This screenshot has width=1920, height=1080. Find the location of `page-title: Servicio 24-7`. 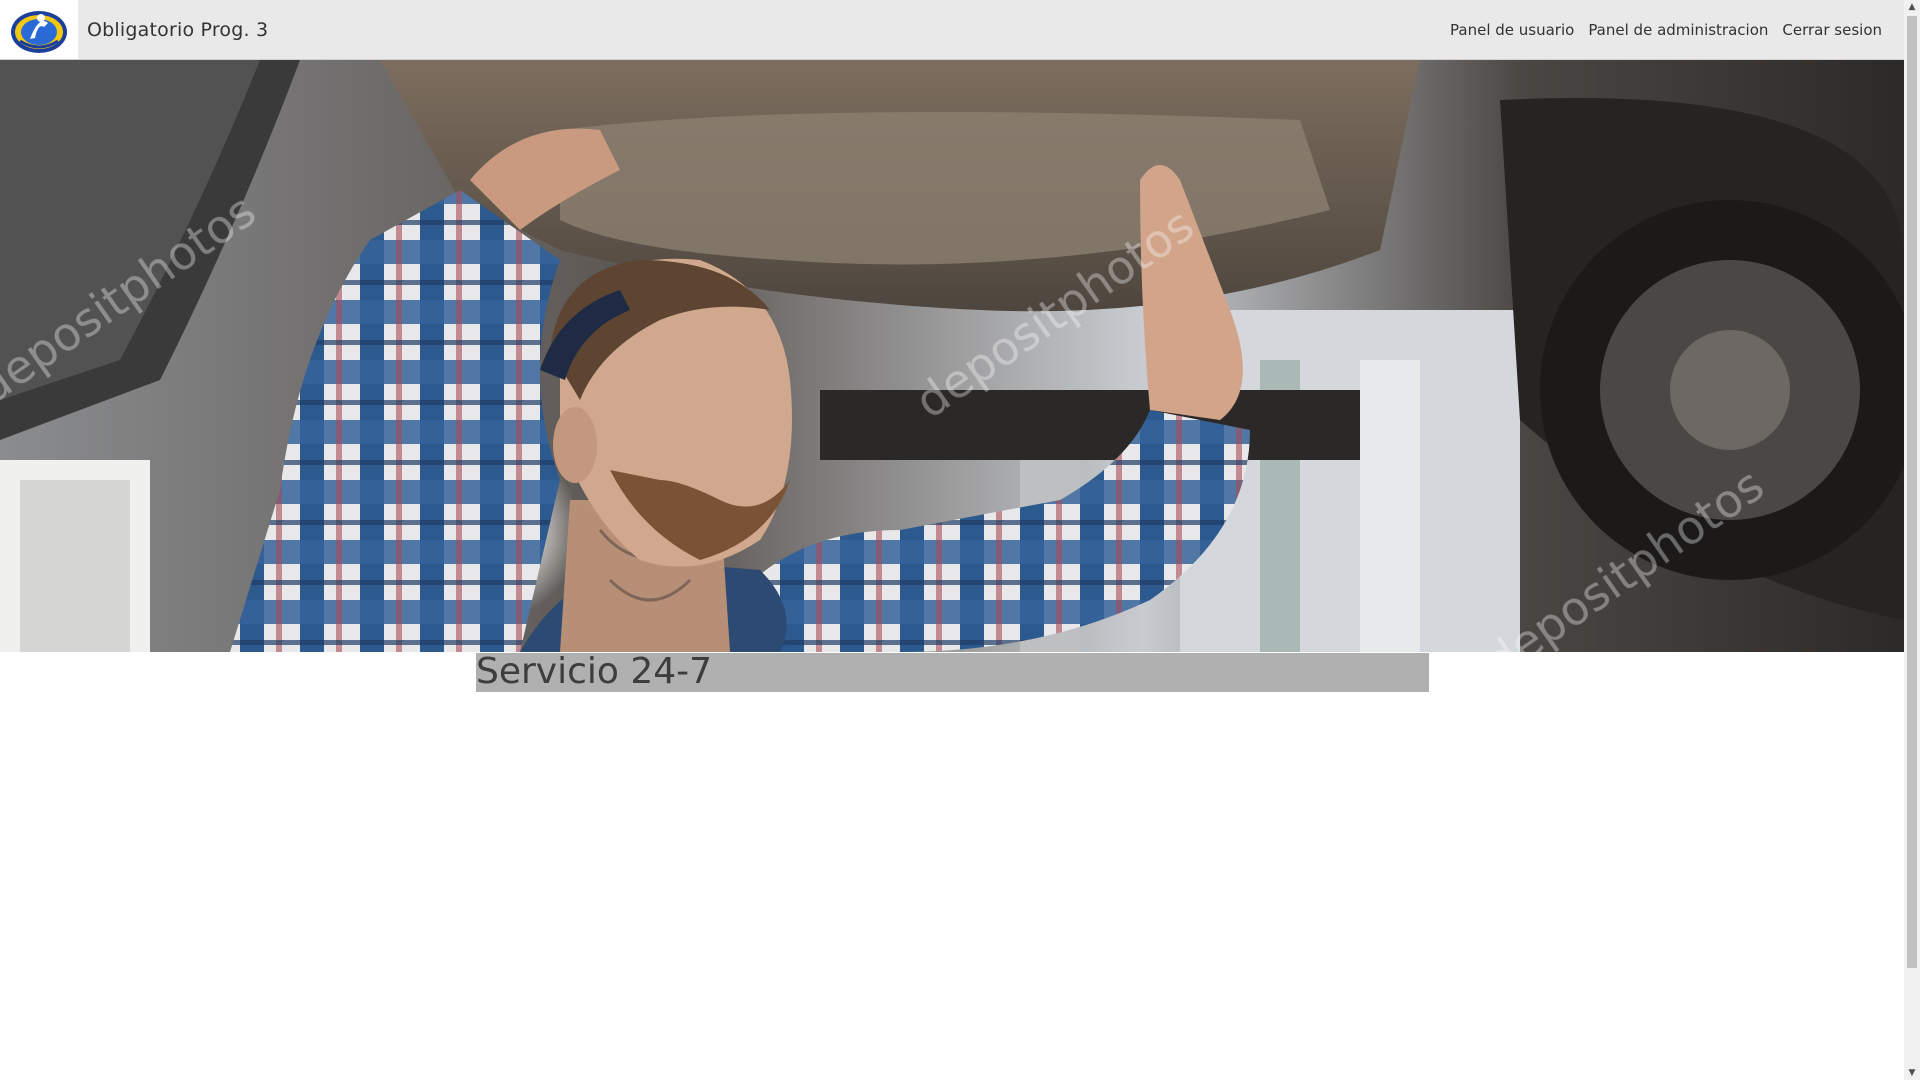

page-title: Servicio 24-7 is located at coordinates (594, 671).